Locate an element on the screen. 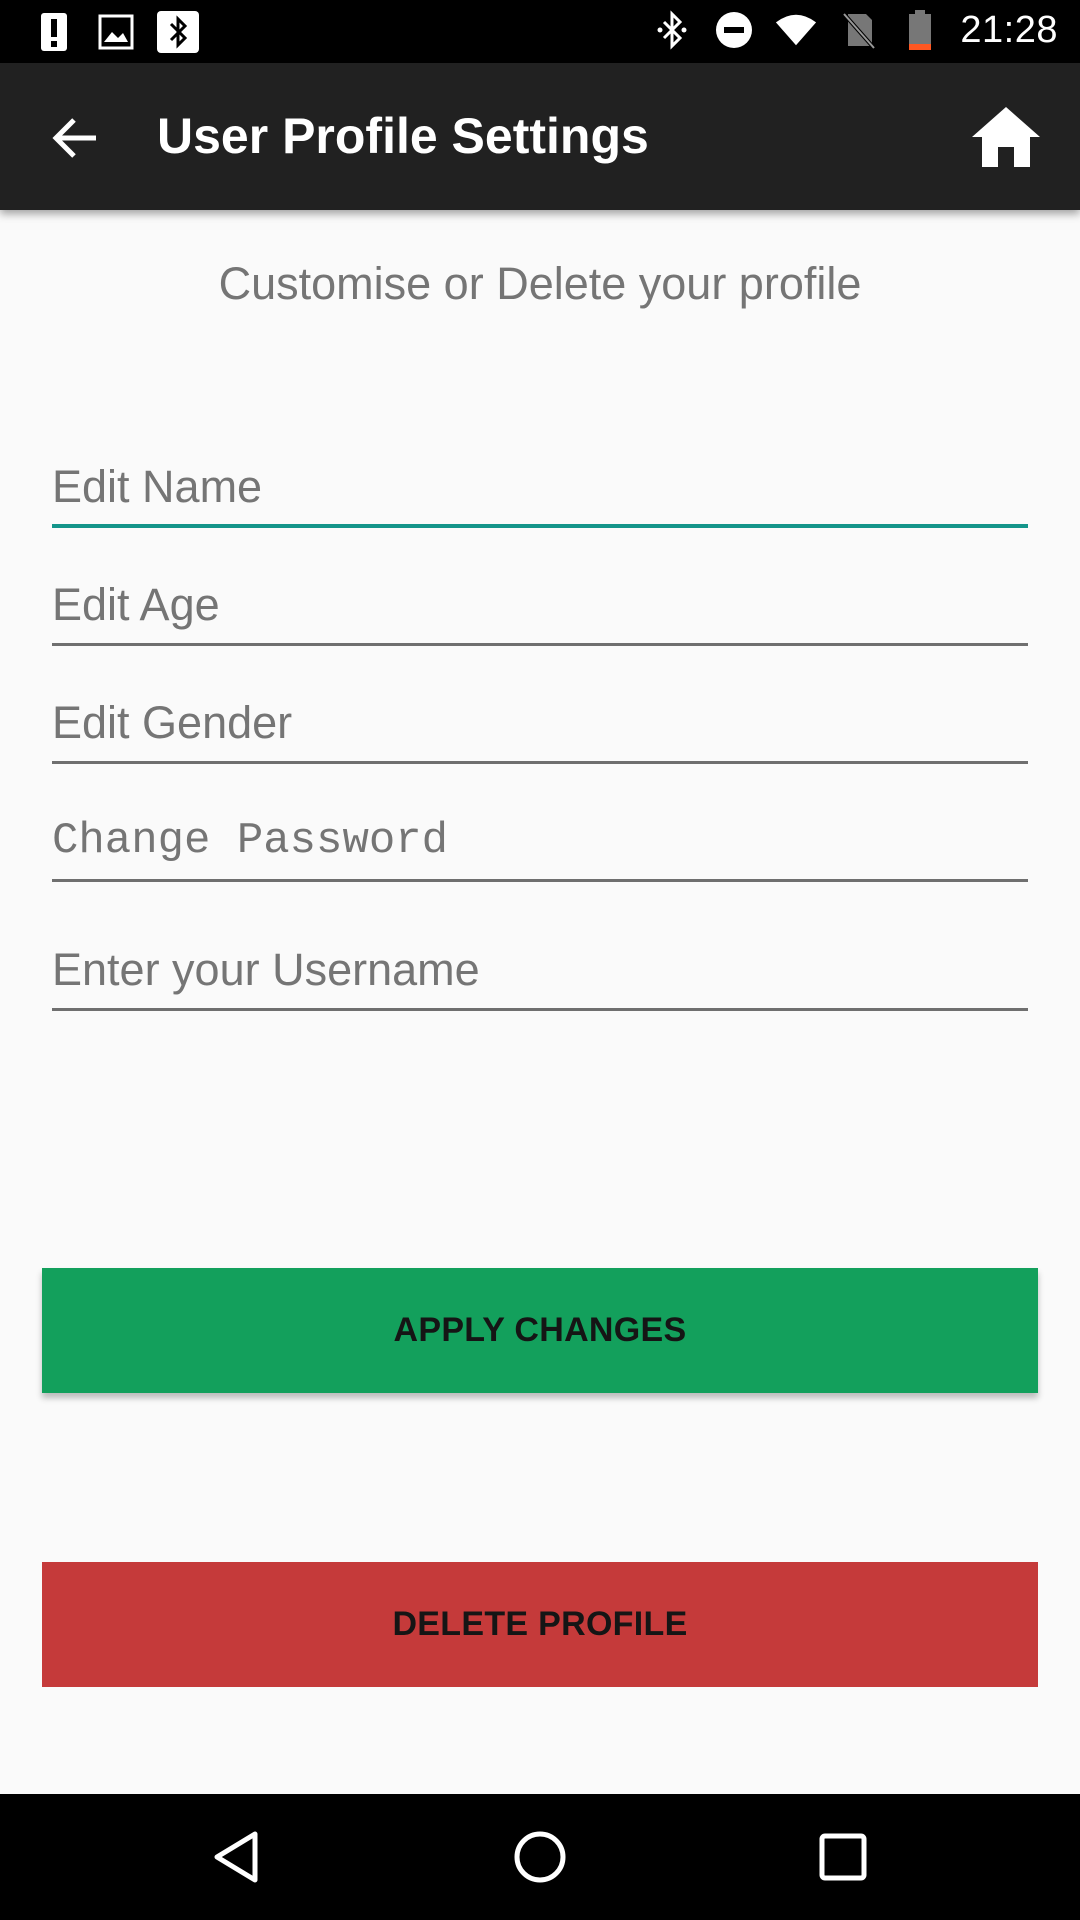 The width and height of the screenshot is (1080, 1920). username-underline is located at coordinates (540, 1009).